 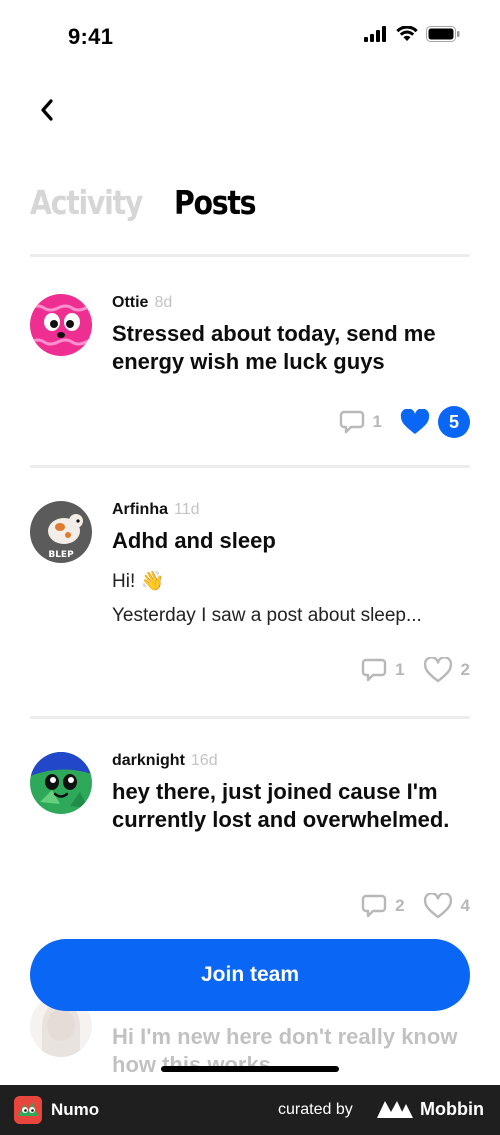 What do you see at coordinates (148, 761) in the screenshot?
I see `author-name: darknight` at bounding box center [148, 761].